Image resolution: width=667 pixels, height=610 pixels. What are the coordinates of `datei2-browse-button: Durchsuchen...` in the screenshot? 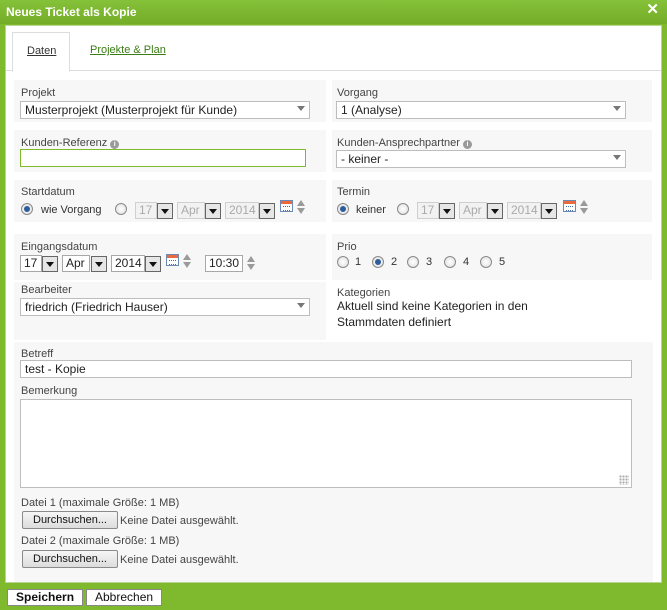 It's located at (70, 559).